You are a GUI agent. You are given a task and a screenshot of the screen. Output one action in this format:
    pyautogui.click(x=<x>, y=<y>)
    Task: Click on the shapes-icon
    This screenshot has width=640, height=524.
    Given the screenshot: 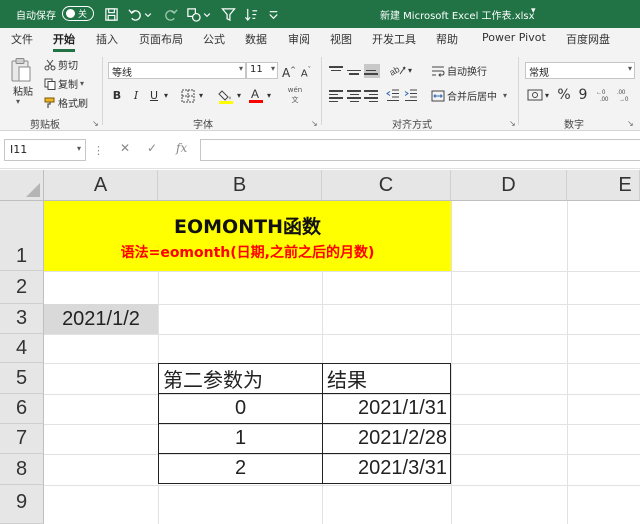 What is the action you would take?
    pyautogui.click(x=193, y=14)
    